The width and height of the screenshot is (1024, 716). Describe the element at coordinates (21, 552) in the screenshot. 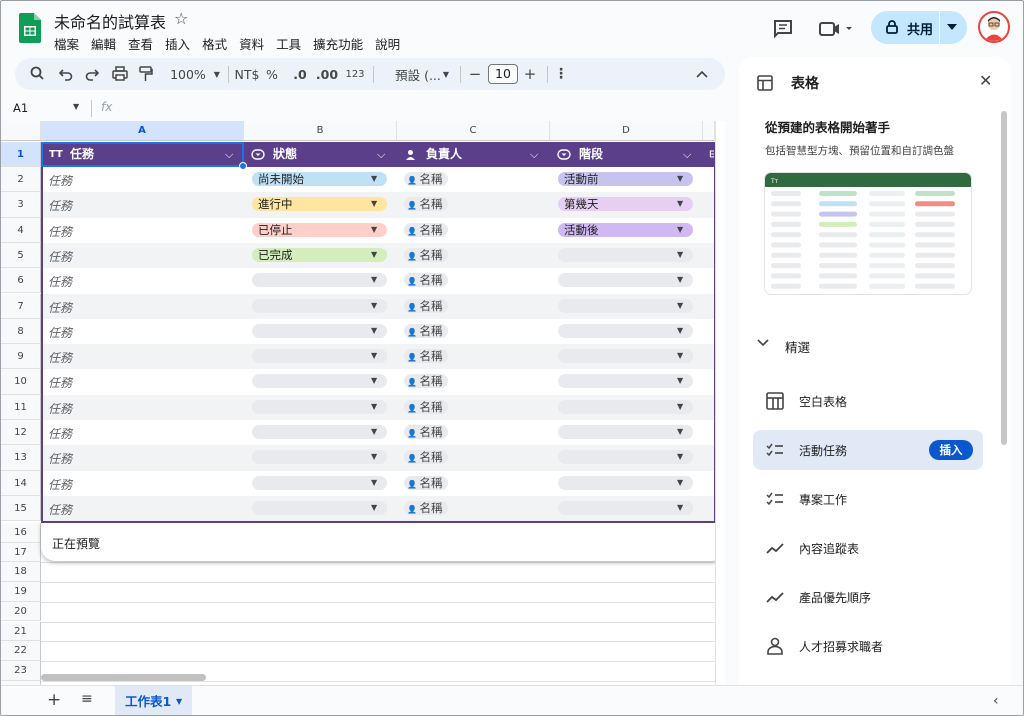

I see `row-header: 17` at that location.